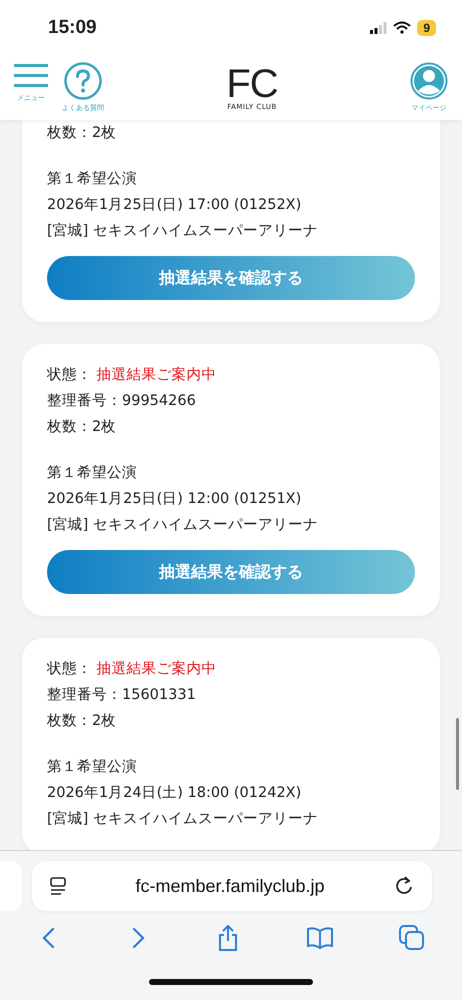 This screenshot has width=462, height=1000. What do you see at coordinates (379, 28) in the screenshot?
I see `signal-icon` at bounding box center [379, 28].